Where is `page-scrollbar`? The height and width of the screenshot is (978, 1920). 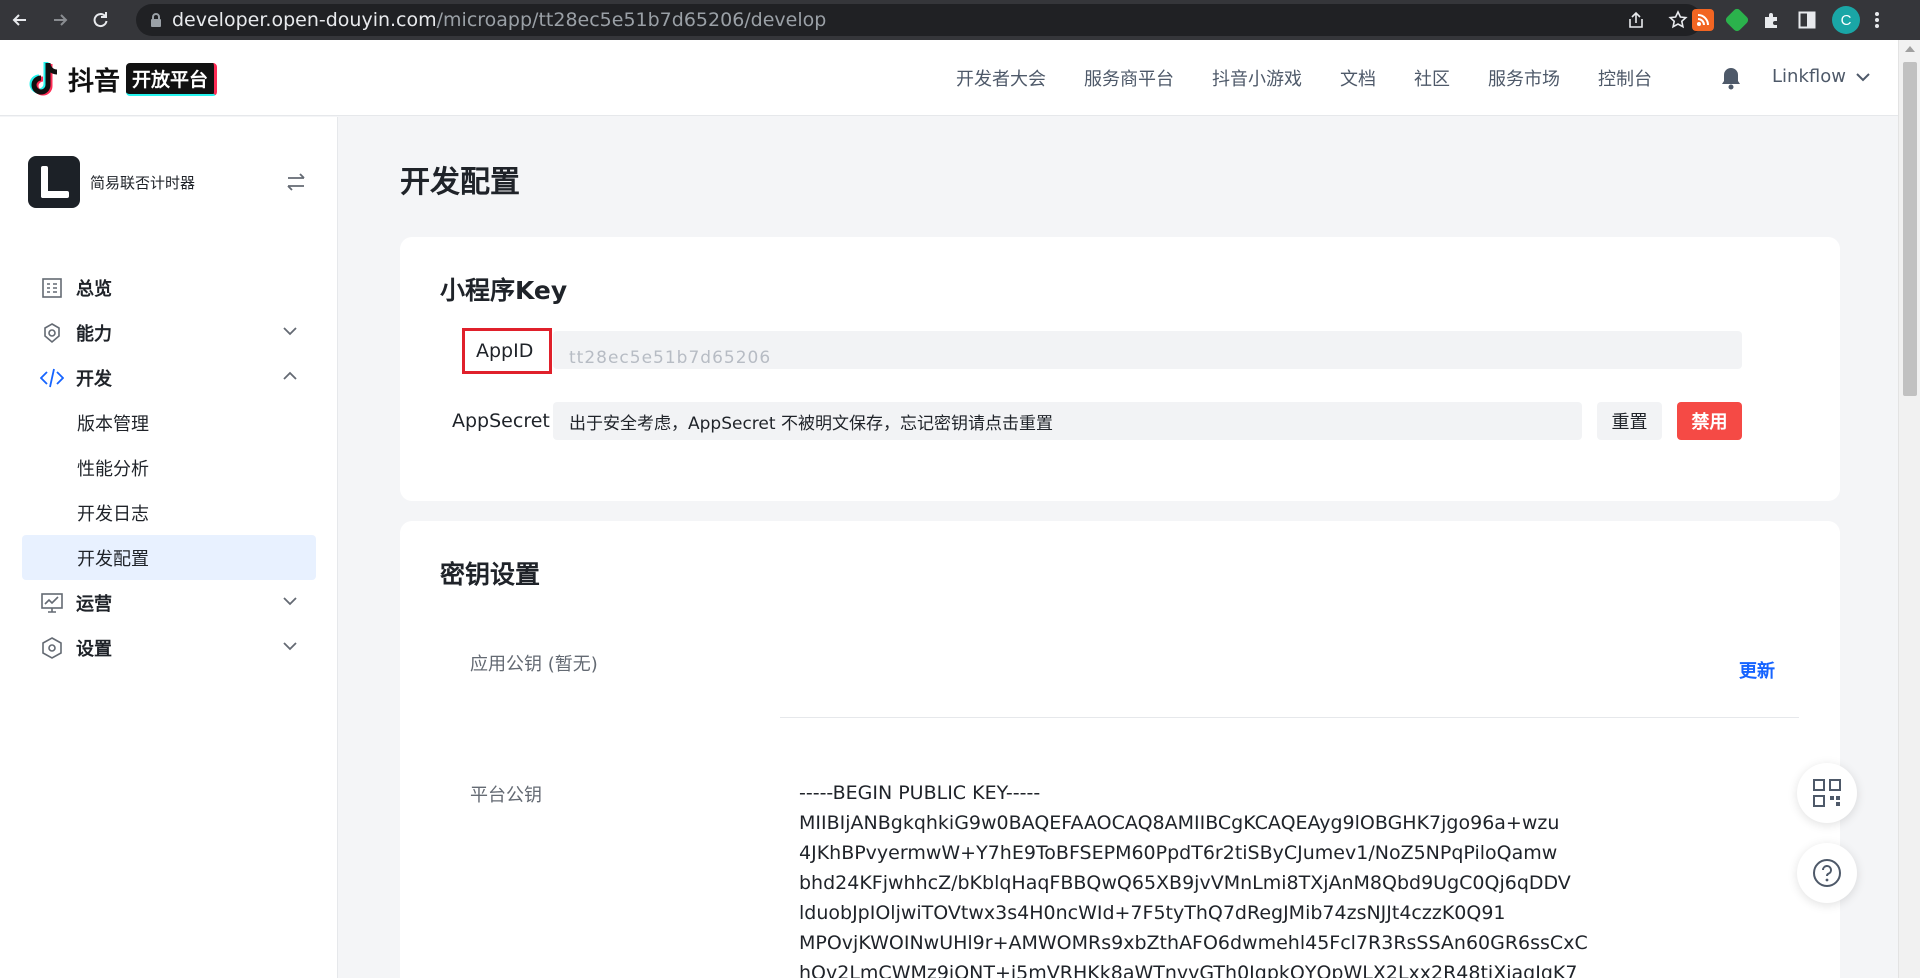 page-scrollbar is located at coordinates (1909, 509).